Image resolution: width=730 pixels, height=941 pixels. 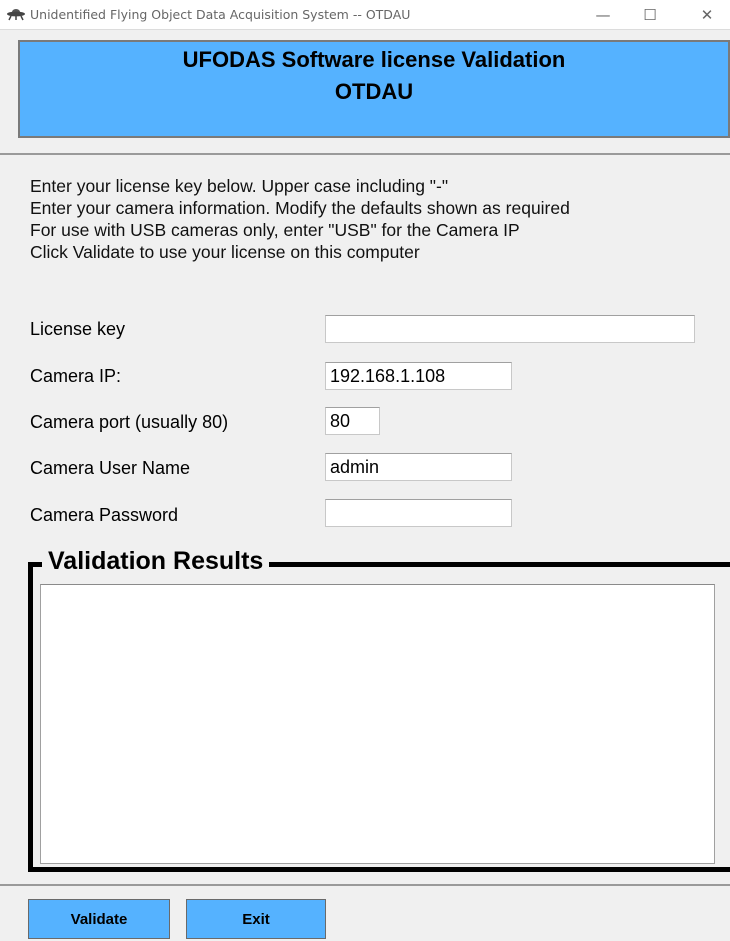 What do you see at coordinates (603, 15) in the screenshot?
I see `minimize-button: —` at bounding box center [603, 15].